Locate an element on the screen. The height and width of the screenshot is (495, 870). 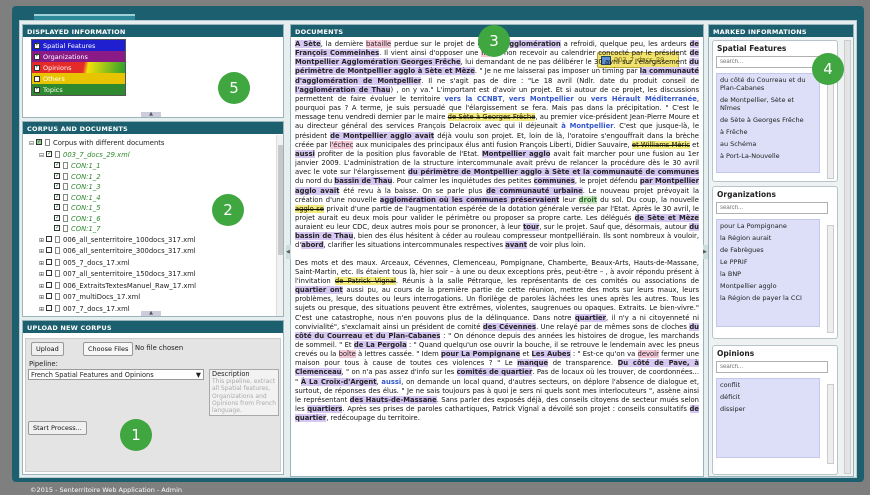
tree-doc: ⊞ 007_multiDocs_17.xml is located at coordinates (155, 298).